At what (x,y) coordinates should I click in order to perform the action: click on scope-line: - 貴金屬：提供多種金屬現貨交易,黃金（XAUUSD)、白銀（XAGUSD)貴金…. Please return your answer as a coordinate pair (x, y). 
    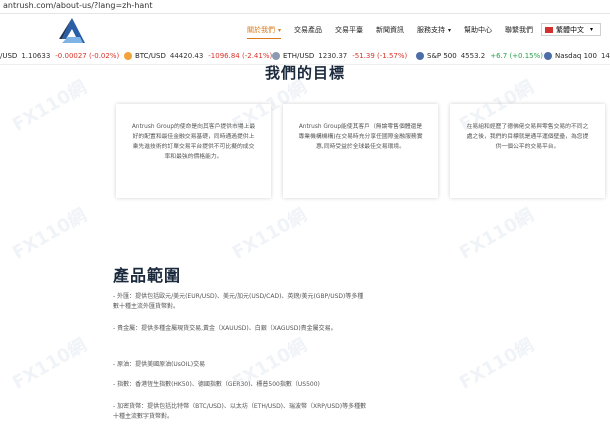
    Looking at the image, I should click on (225, 328).